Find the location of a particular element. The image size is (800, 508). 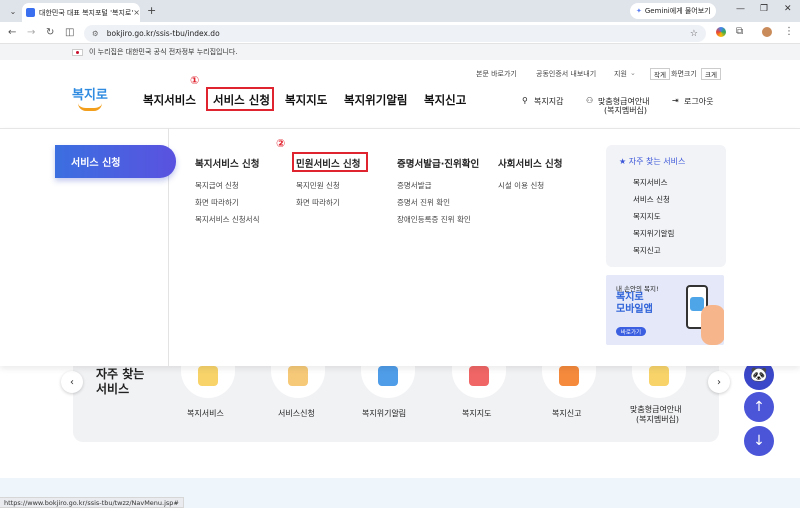

highlight-box-step1 is located at coordinates (240, 99).